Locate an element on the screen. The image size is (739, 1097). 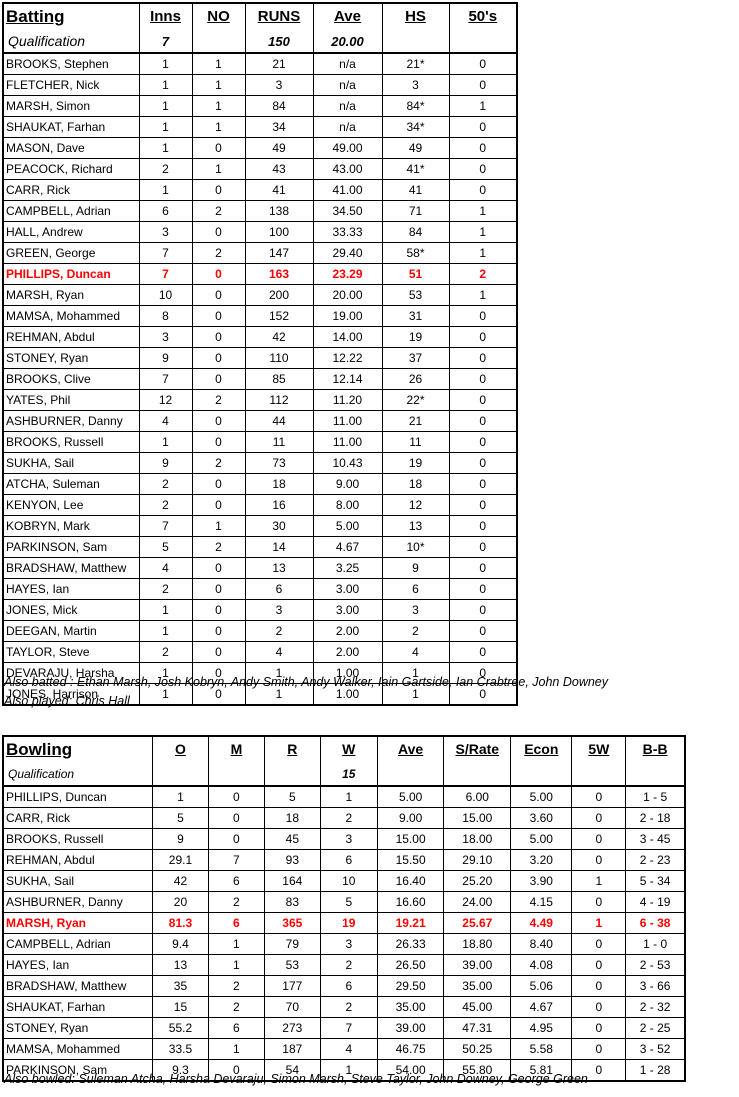
bowling-cell-econ: 4.49 is located at coordinates (541, 923).